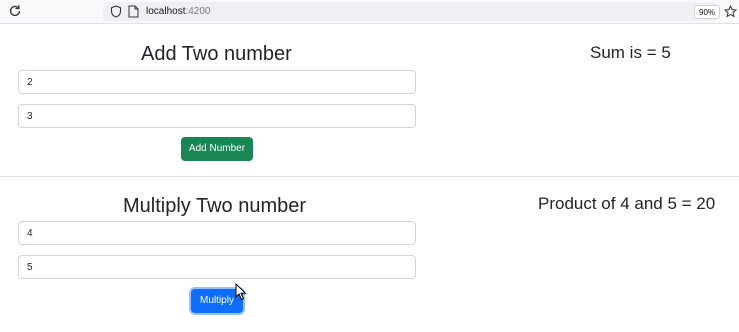 The height and width of the screenshot is (332, 739). What do you see at coordinates (630, 52) in the screenshot?
I see `sum-result: Sum is = 5` at bounding box center [630, 52].